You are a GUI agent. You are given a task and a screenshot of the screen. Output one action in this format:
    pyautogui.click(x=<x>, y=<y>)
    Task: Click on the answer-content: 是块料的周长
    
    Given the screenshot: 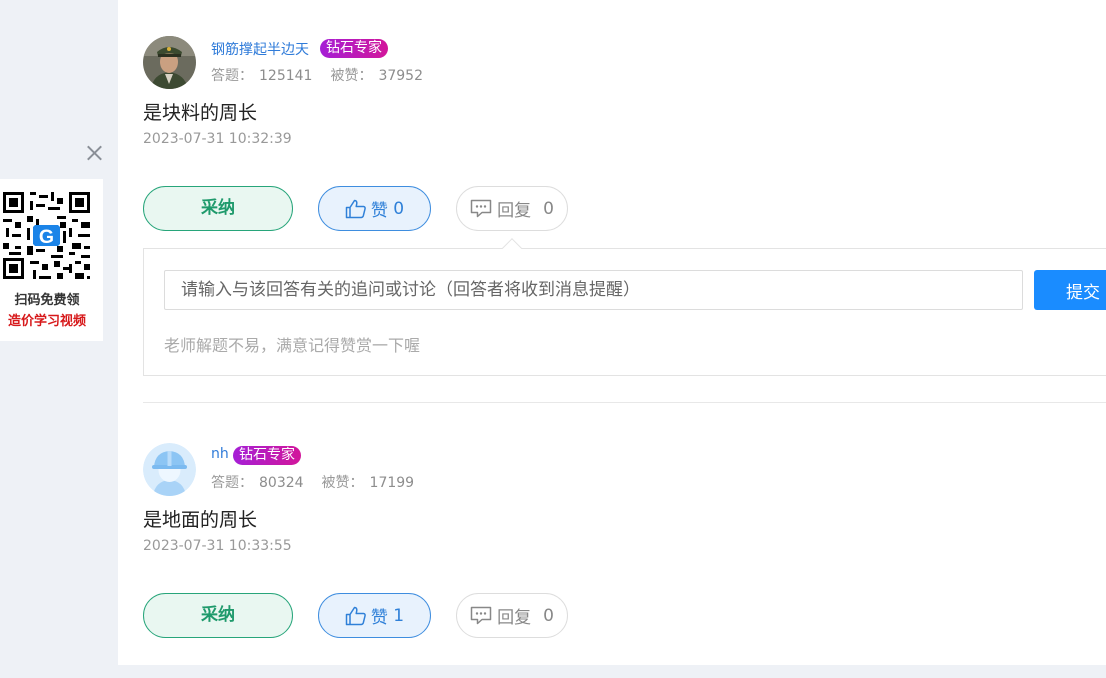 What is the action you would take?
    pyautogui.click(x=200, y=113)
    